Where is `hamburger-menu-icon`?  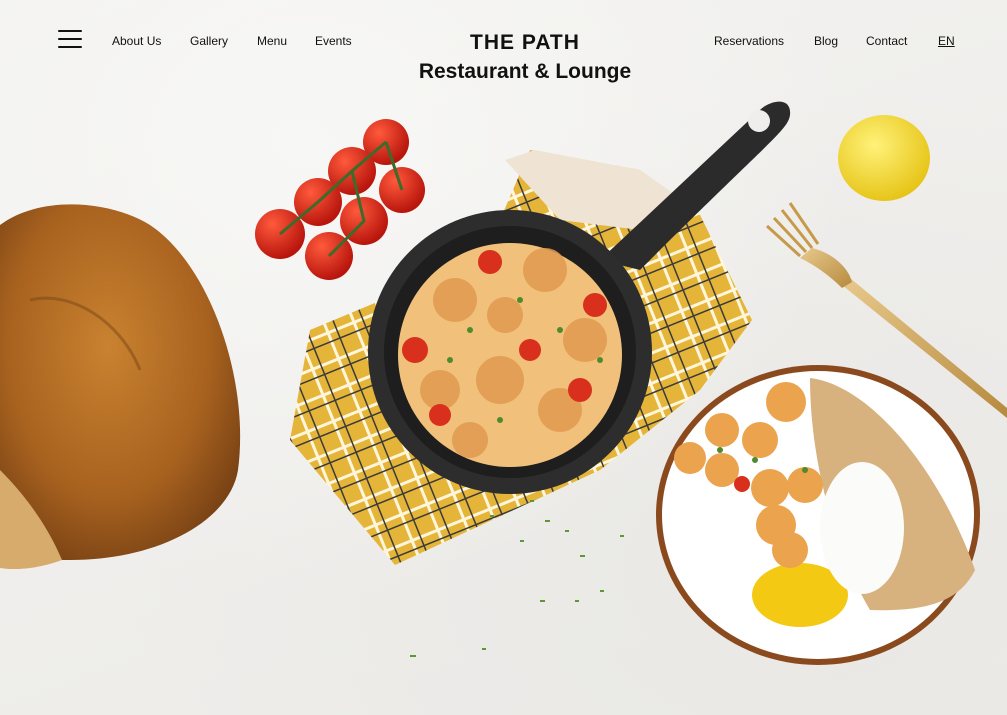
hamburger-menu-icon is located at coordinates (70, 40).